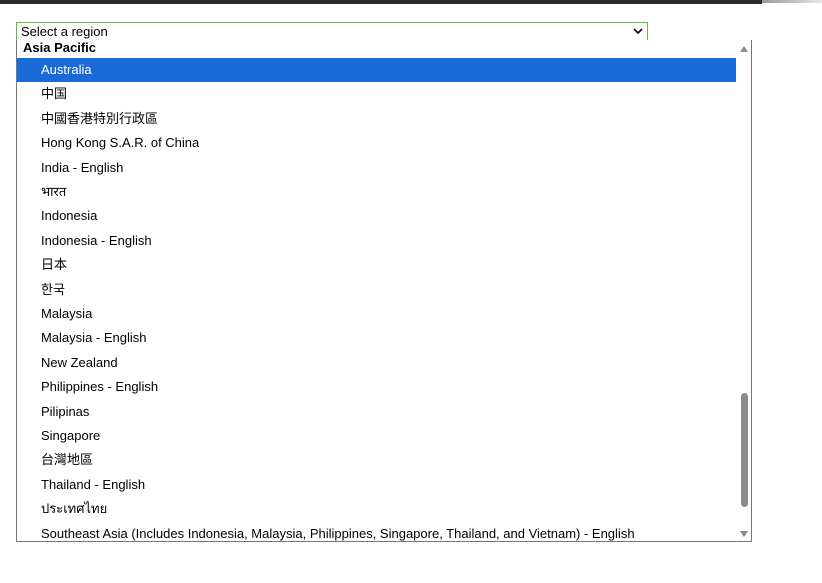 This screenshot has height=583, width=822. I want to click on region-option: New Zealand, so click(376, 363).